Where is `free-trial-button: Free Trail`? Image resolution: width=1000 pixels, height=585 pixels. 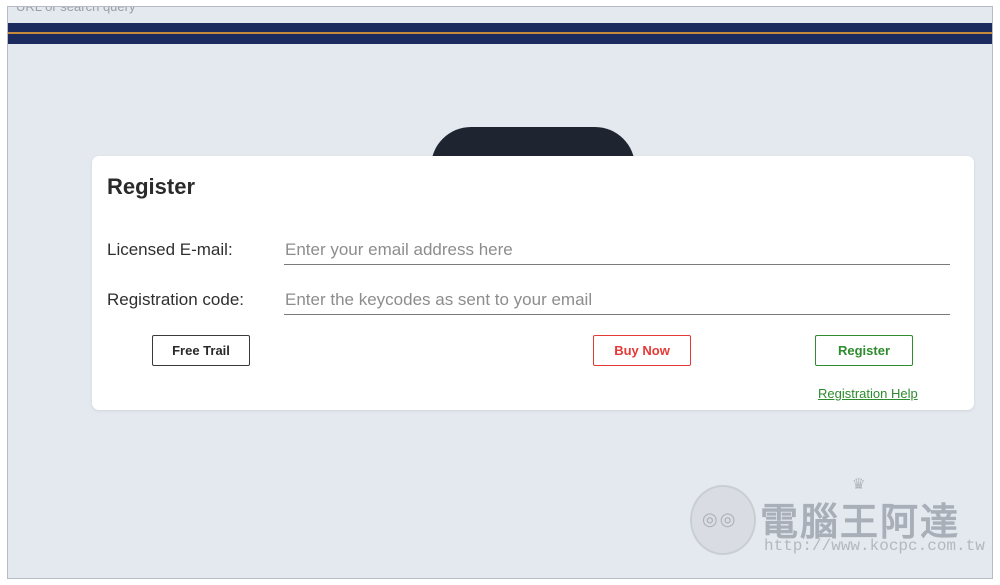
free-trial-button: Free Trail is located at coordinates (201, 350).